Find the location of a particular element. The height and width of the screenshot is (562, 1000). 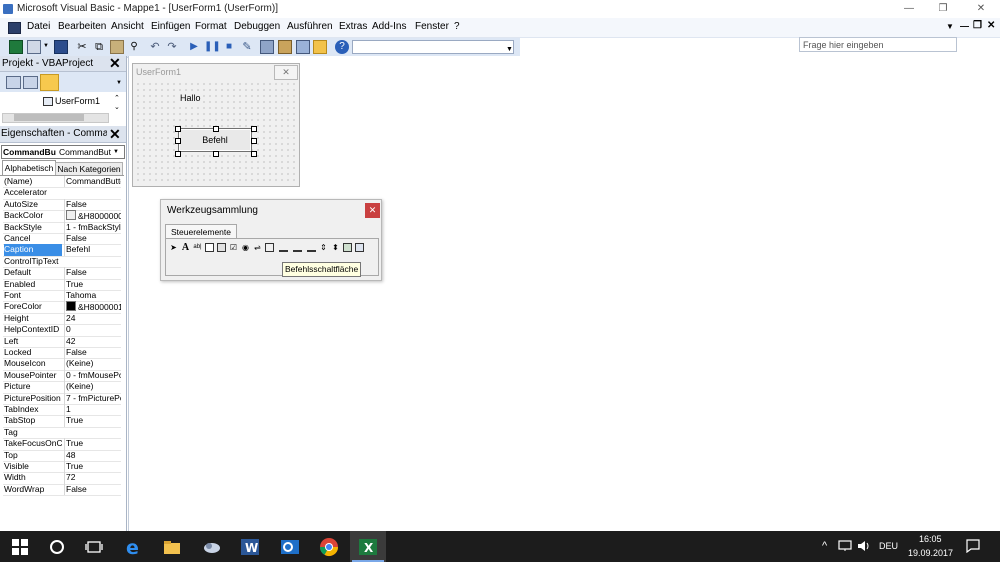

menu-ansicht: Ansicht is located at coordinates (127, 26).